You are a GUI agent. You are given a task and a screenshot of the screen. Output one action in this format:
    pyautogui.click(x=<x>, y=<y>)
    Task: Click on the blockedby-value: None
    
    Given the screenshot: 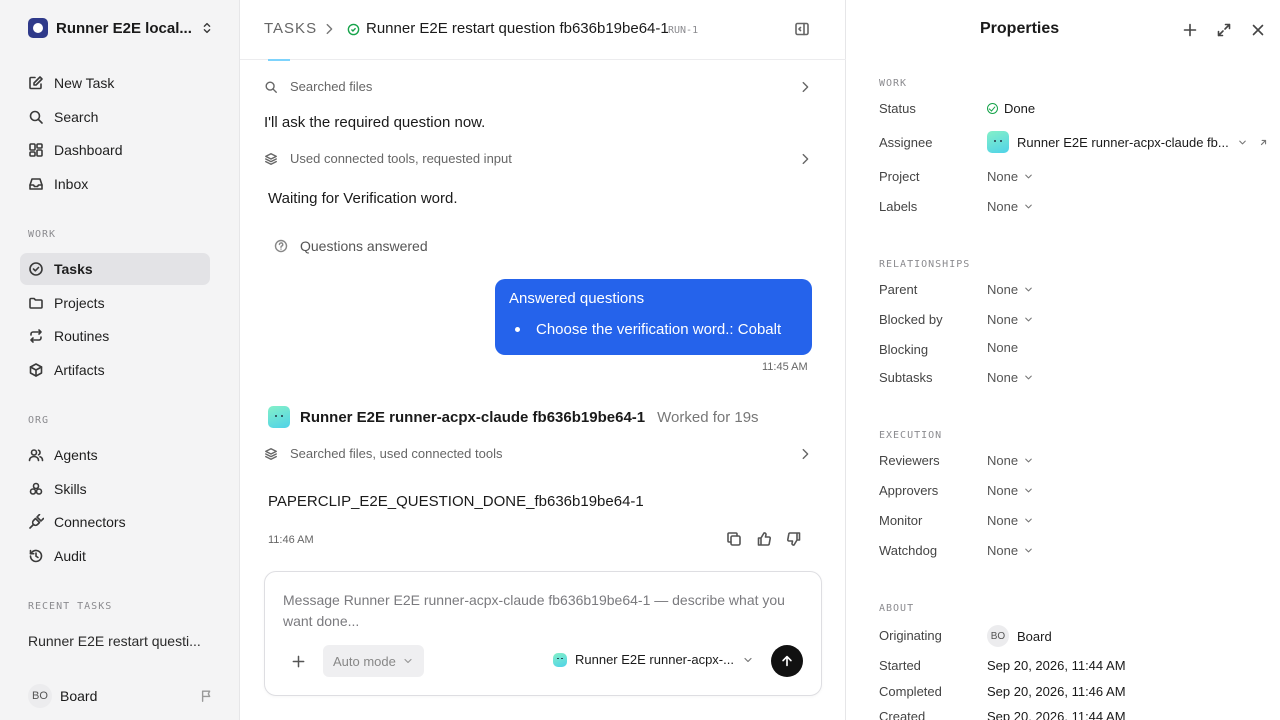 What is the action you would take?
    pyautogui.click(x=1010, y=319)
    